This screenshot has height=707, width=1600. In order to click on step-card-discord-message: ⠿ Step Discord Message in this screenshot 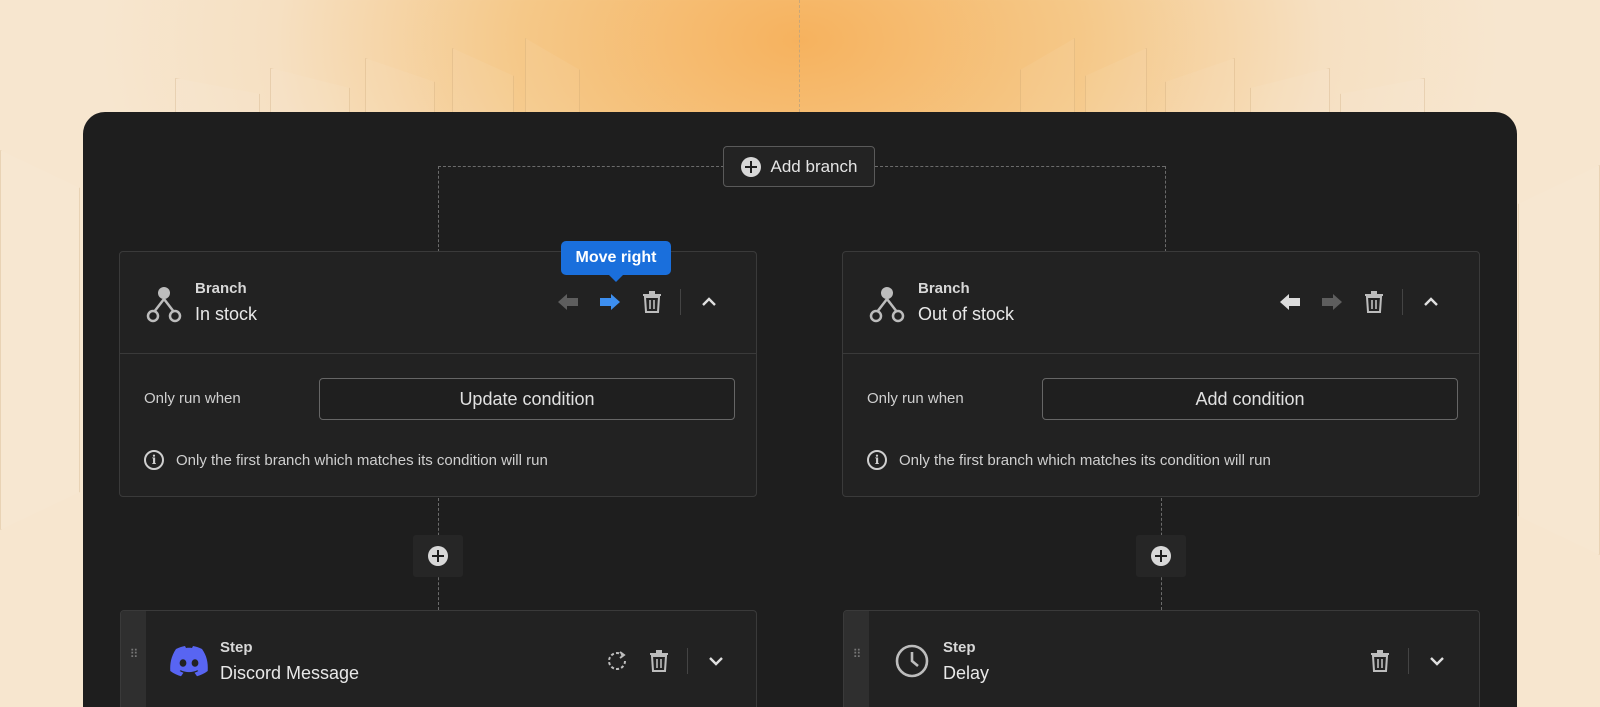, I will do `click(438, 658)`.